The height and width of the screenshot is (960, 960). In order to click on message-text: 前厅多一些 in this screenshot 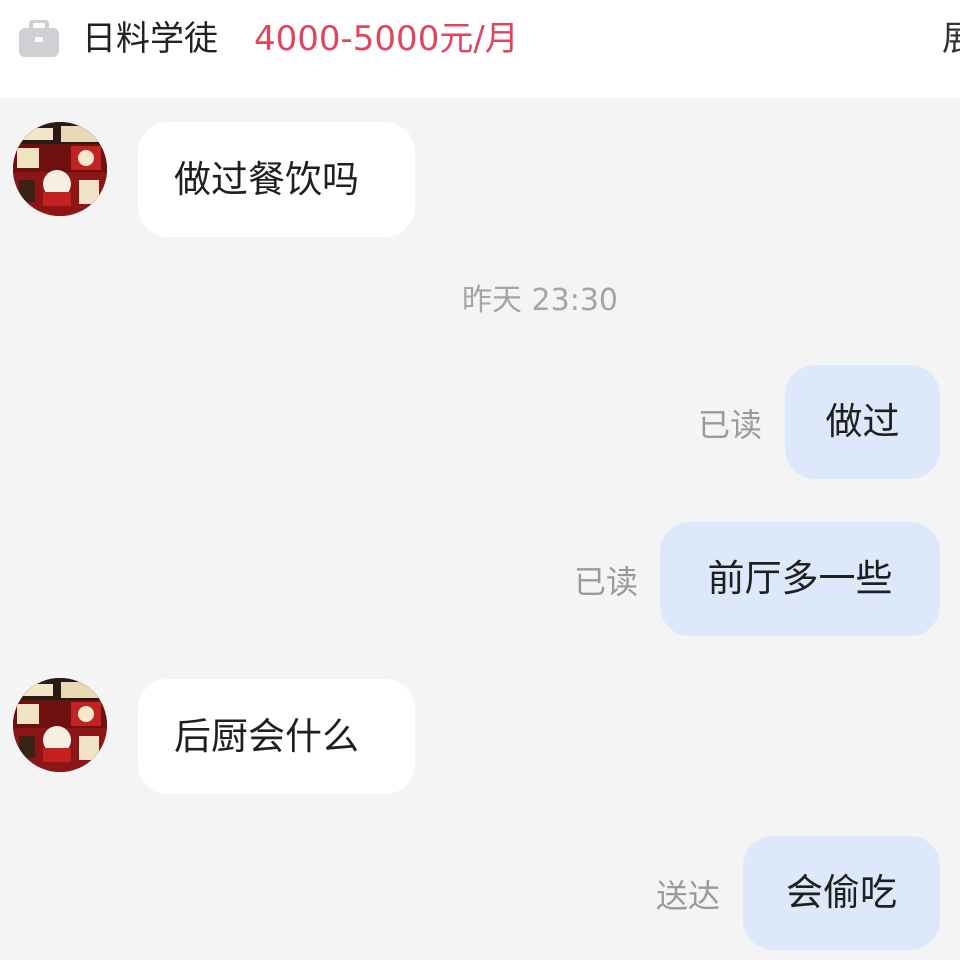, I will do `click(800, 578)`.